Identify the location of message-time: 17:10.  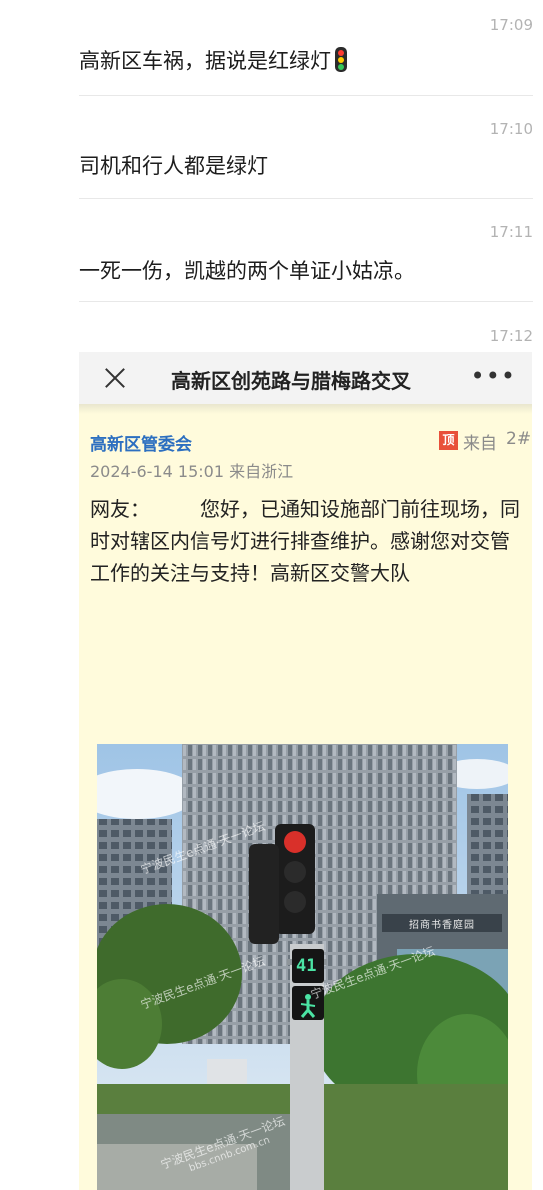
(511, 129).